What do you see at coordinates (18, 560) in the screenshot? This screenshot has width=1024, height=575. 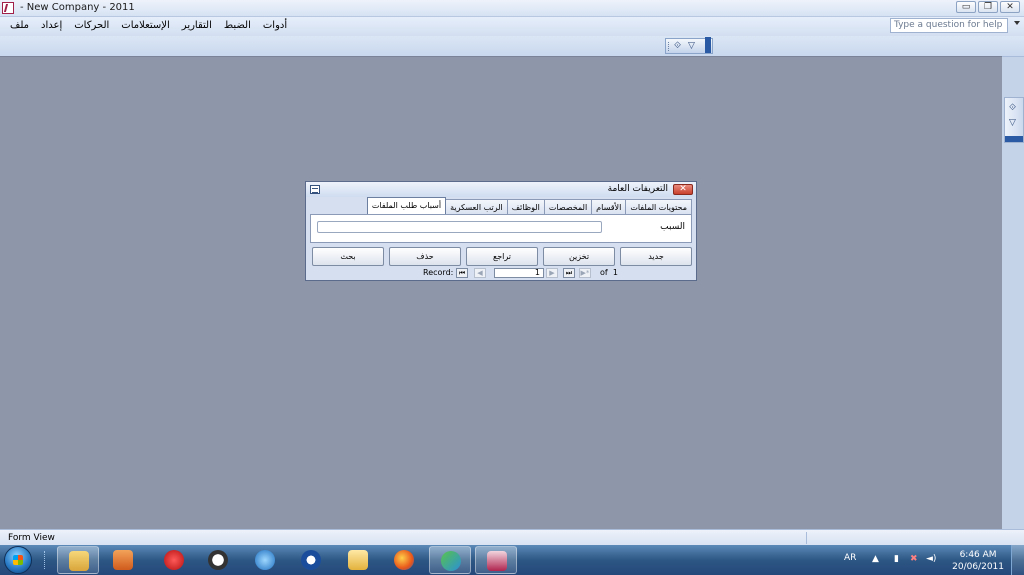 I see `start-button` at bounding box center [18, 560].